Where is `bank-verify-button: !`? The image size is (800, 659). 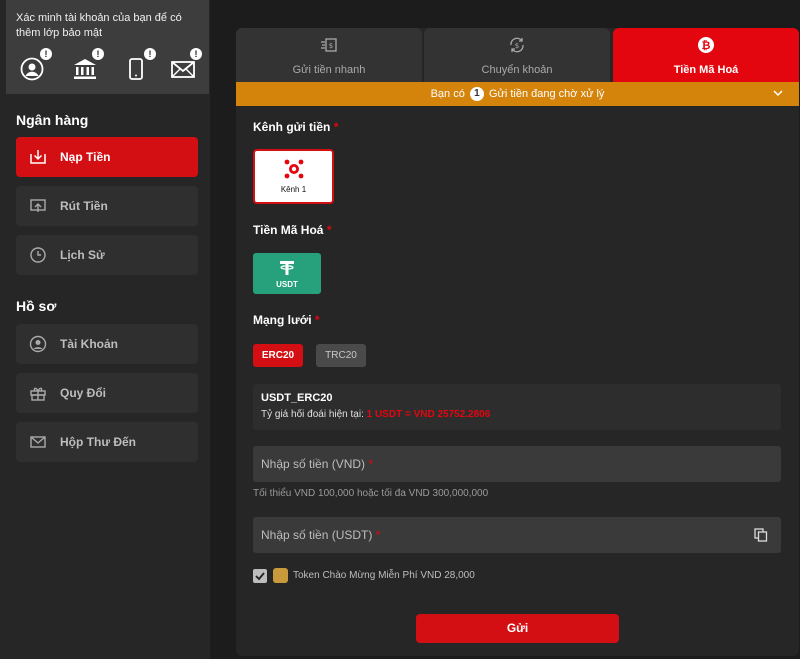
bank-verify-button: ! is located at coordinates (87, 66).